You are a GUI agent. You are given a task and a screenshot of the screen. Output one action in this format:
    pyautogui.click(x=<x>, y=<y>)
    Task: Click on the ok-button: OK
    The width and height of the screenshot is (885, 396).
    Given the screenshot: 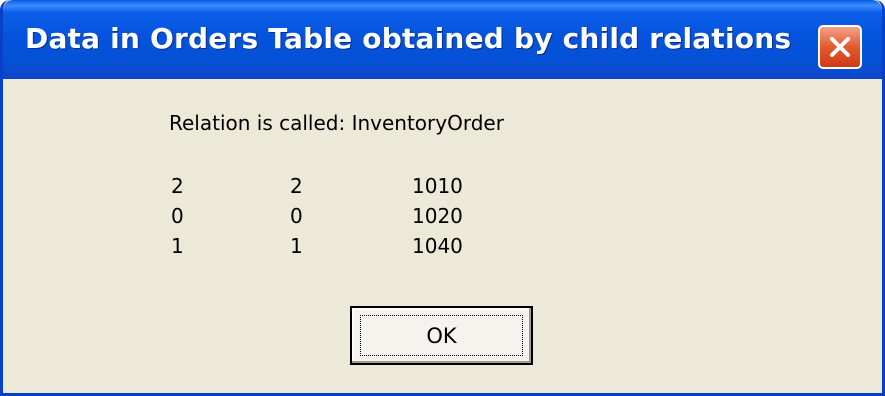 What is the action you would take?
    pyautogui.click(x=441, y=335)
    